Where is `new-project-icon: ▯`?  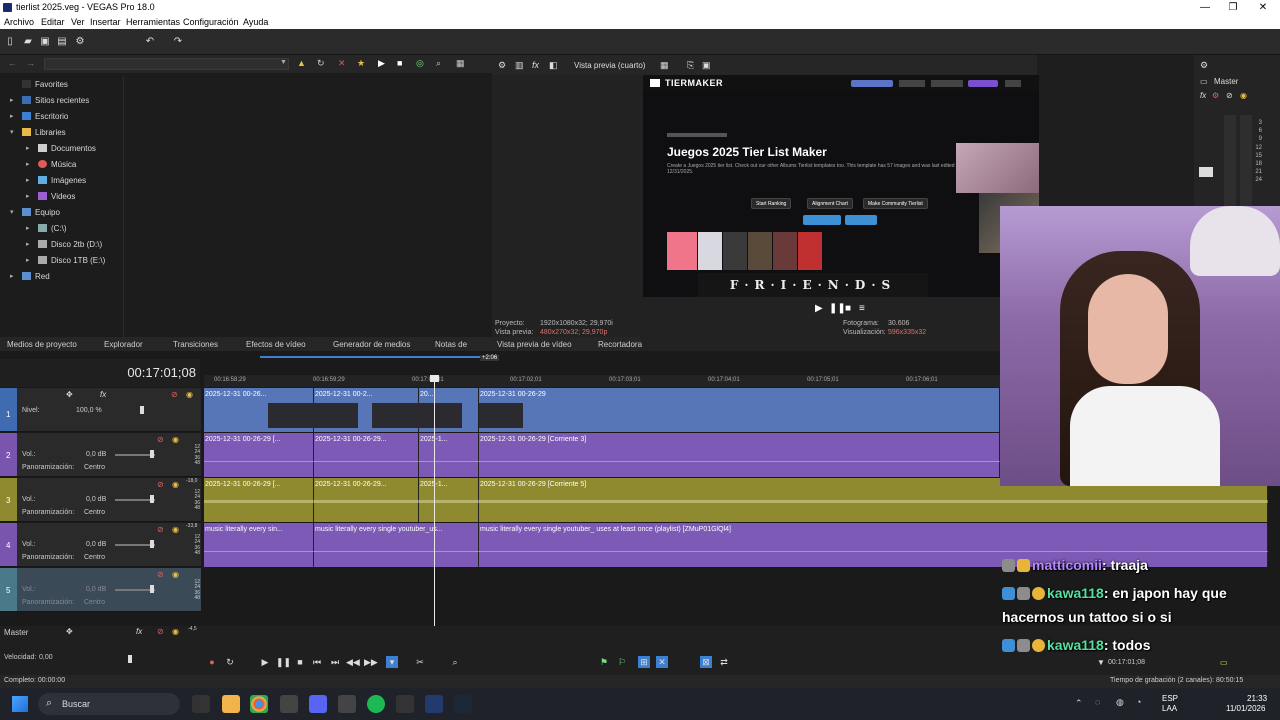
new-project-icon: ▯ is located at coordinates (10, 42).